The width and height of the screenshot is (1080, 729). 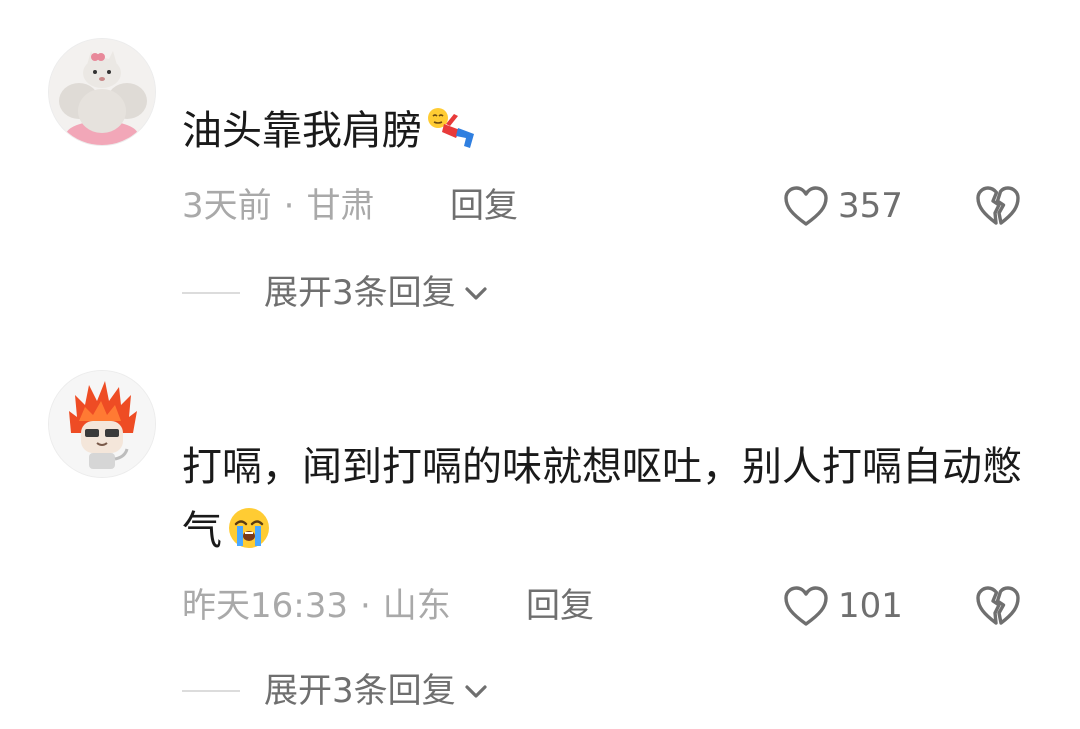 I want to click on comment-meta: 3天前 · 甘肃, so click(x=278, y=206).